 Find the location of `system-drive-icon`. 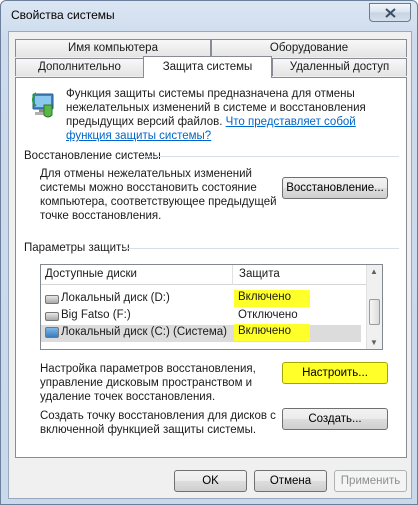

system-drive-icon is located at coordinates (52, 332).